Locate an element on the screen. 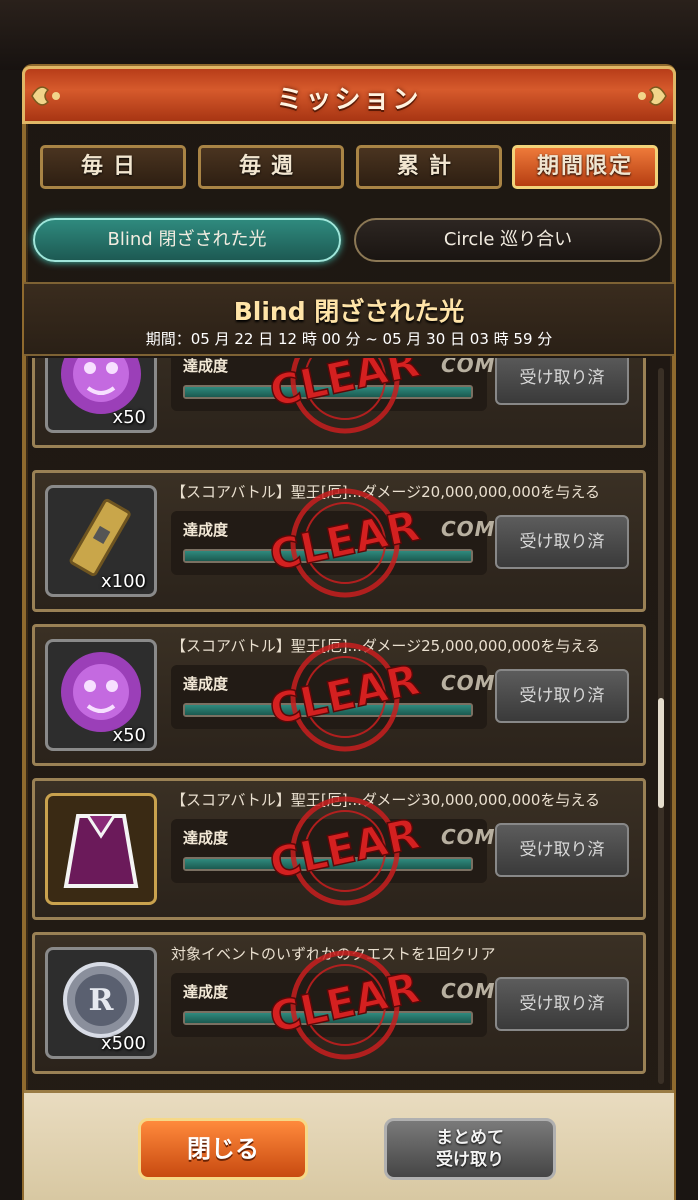 Image resolution: width=698 pixels, height=1200 pixels. mission-card: x50 達成度 COMPLETE 受け取り済 CLEAR is located at coordinates (339, 403).